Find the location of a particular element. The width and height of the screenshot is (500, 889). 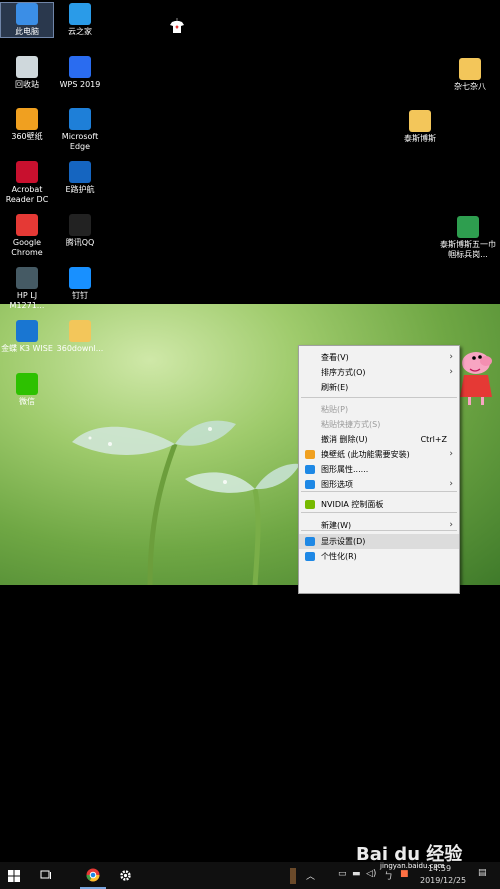

tray-network-icon: ▭ is located at coordinates (342, 874).